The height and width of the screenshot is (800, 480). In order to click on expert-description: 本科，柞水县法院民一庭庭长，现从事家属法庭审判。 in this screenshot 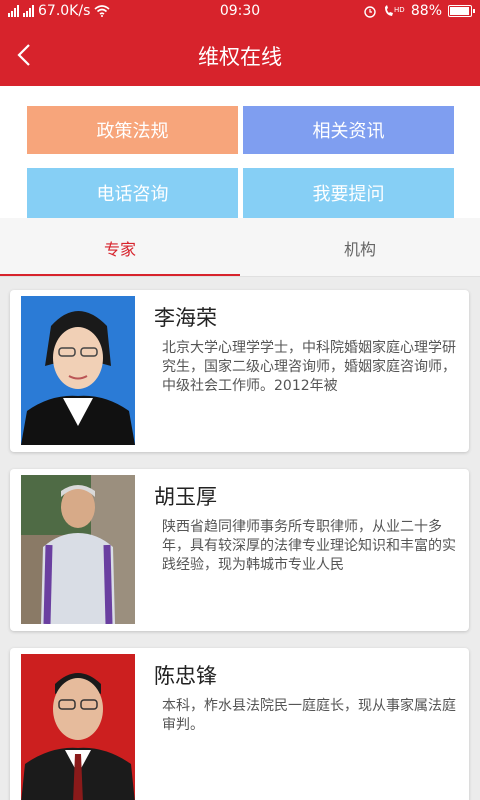, I will do `click(309, 715)`.